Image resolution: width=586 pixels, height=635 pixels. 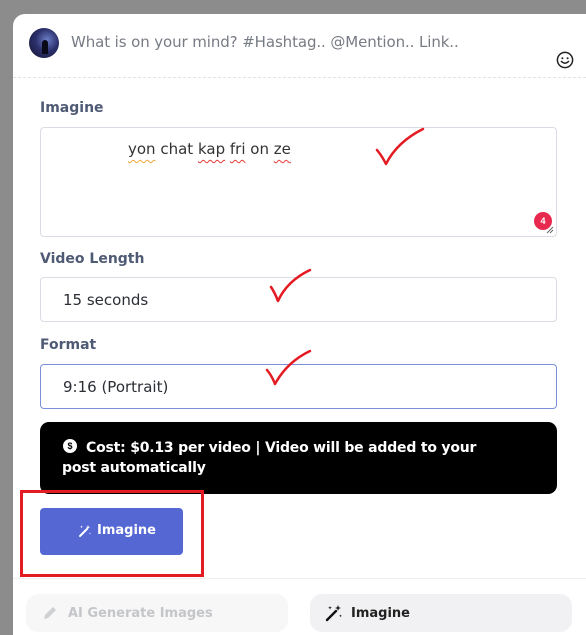 I want to click on annotation-highlight-box, so click(x=112, y=533).